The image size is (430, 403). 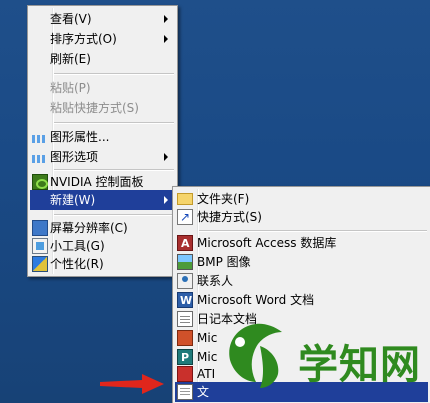 I want to click on menu-item-view: 查看(V), so click(x=102, y=19).